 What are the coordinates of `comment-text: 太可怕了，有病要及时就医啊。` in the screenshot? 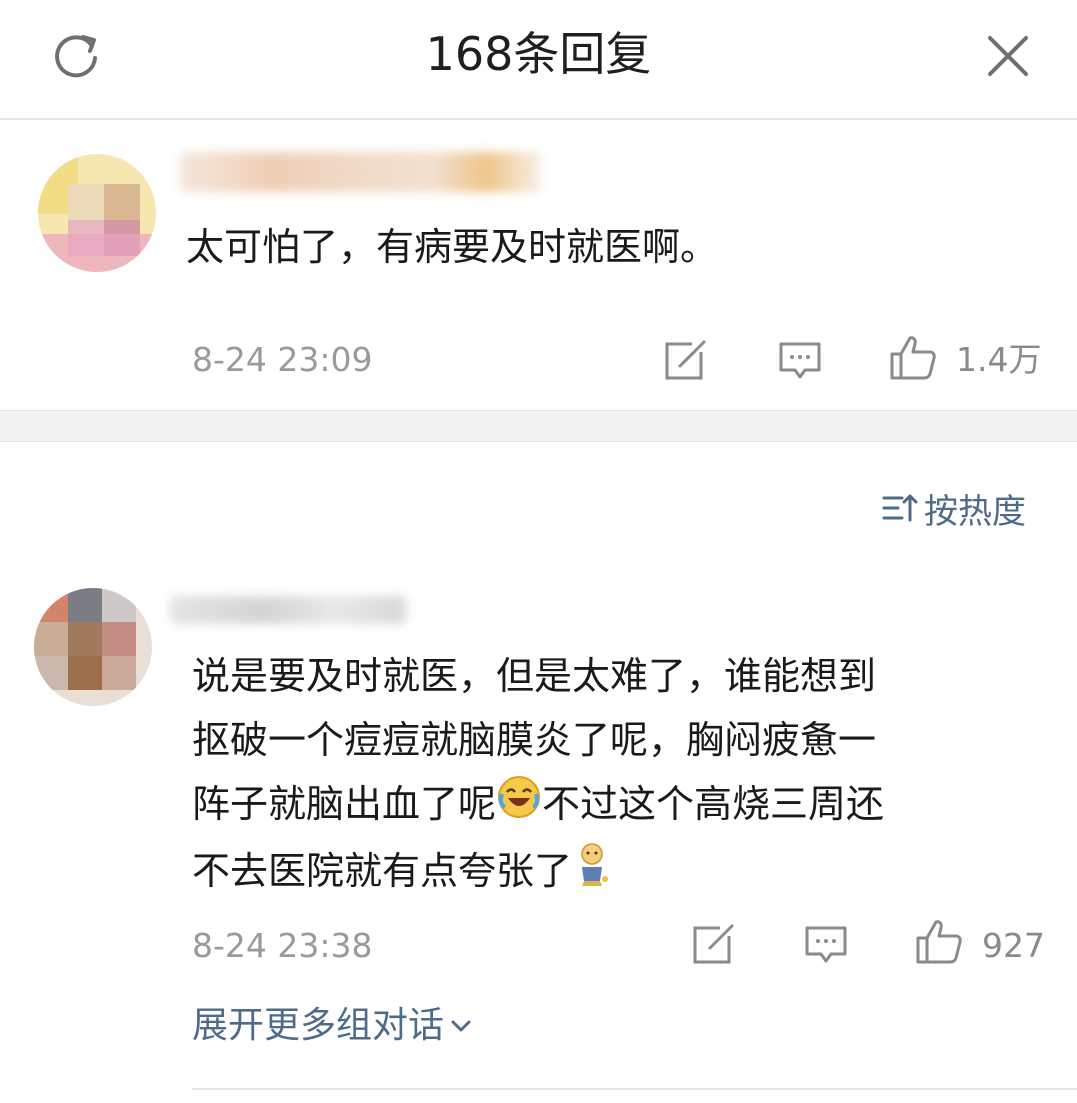 It's located at (452, 247).